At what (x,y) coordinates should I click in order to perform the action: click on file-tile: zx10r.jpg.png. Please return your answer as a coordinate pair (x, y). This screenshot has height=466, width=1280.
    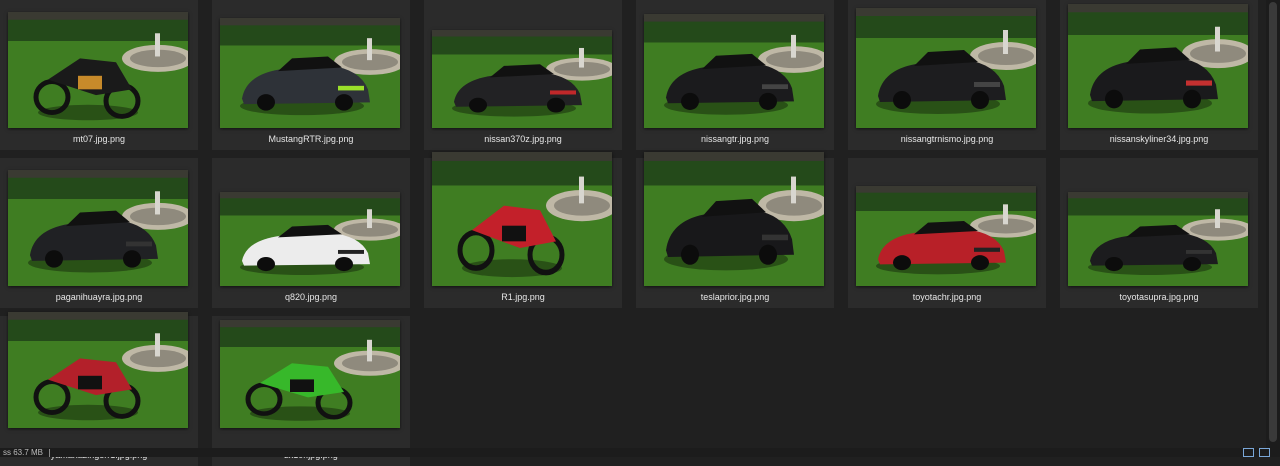
    Looking at the image, I should click on (311, 391).